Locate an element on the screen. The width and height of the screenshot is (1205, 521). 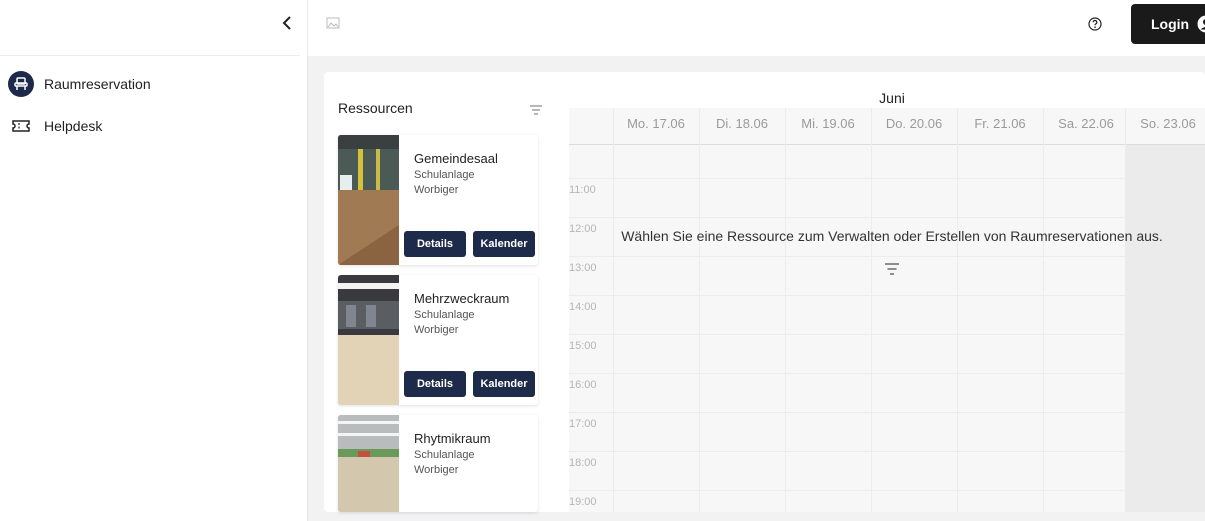
help-circle-icon is located at coordinates (1095, 24).